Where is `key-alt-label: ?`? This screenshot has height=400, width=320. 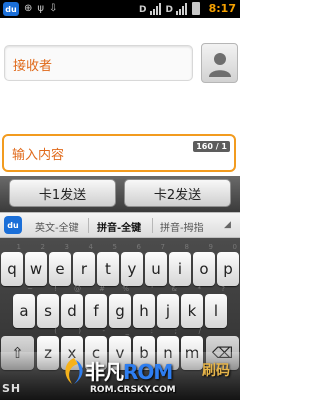
key-alt-label: ? is located at coordinates (223, 289).